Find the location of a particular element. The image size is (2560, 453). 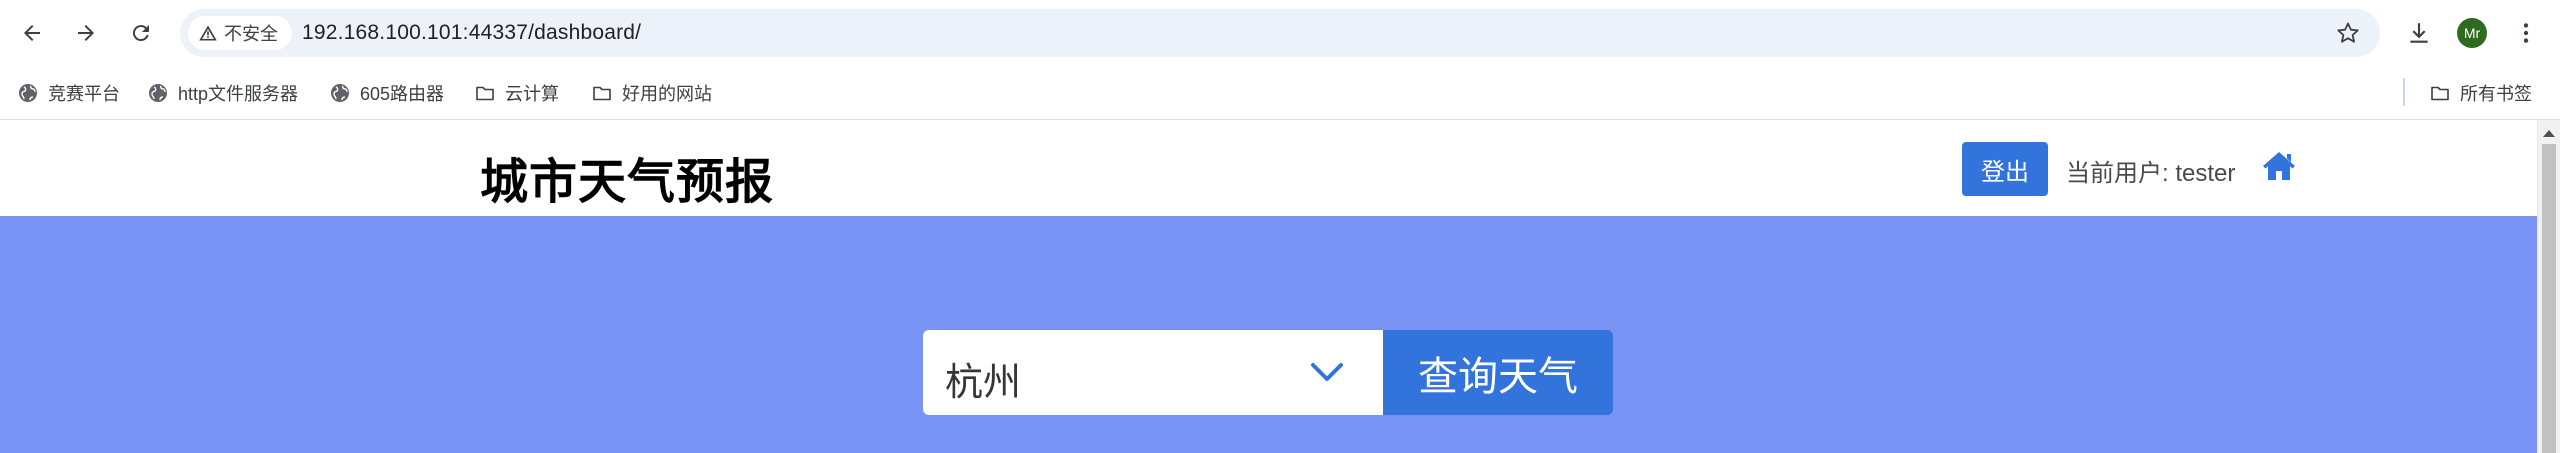

reload-button is located at coordinates (141, 33).